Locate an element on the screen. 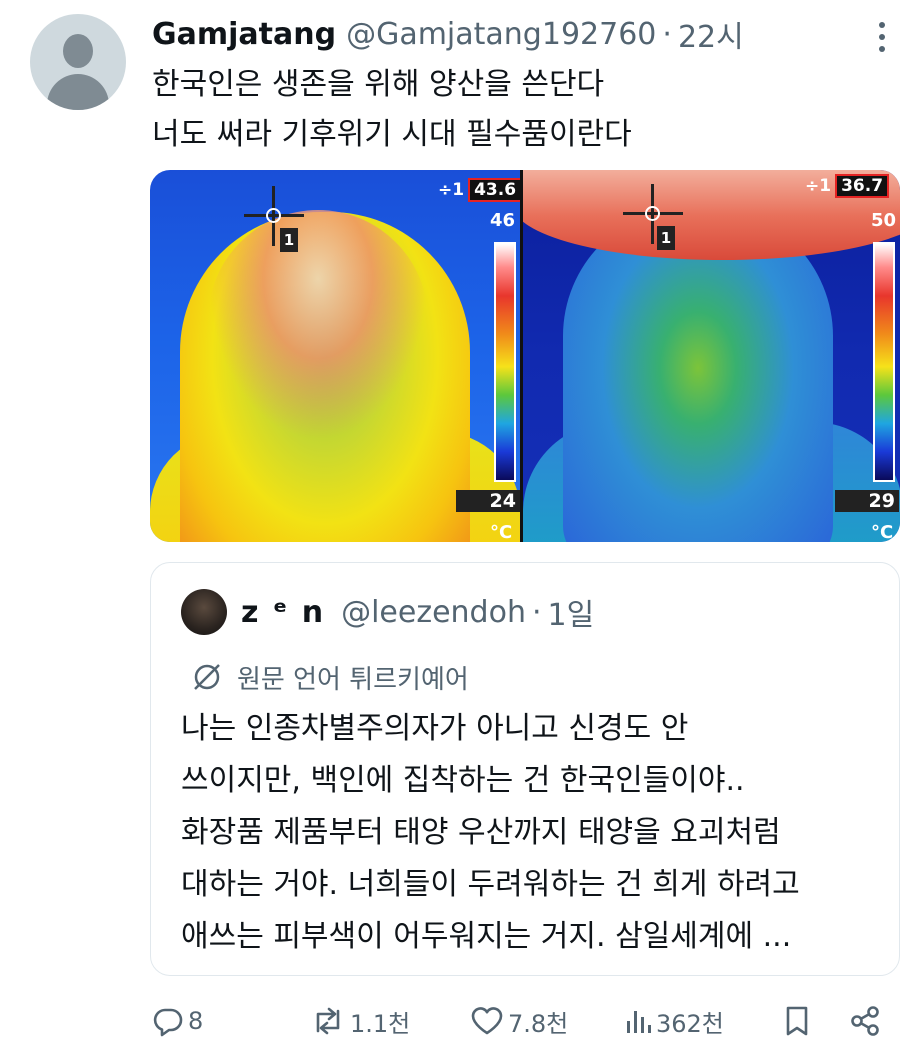 The image size is (900, 1056). temperature-reading: ÷1 43.6 is located at coordinates (479, 190).